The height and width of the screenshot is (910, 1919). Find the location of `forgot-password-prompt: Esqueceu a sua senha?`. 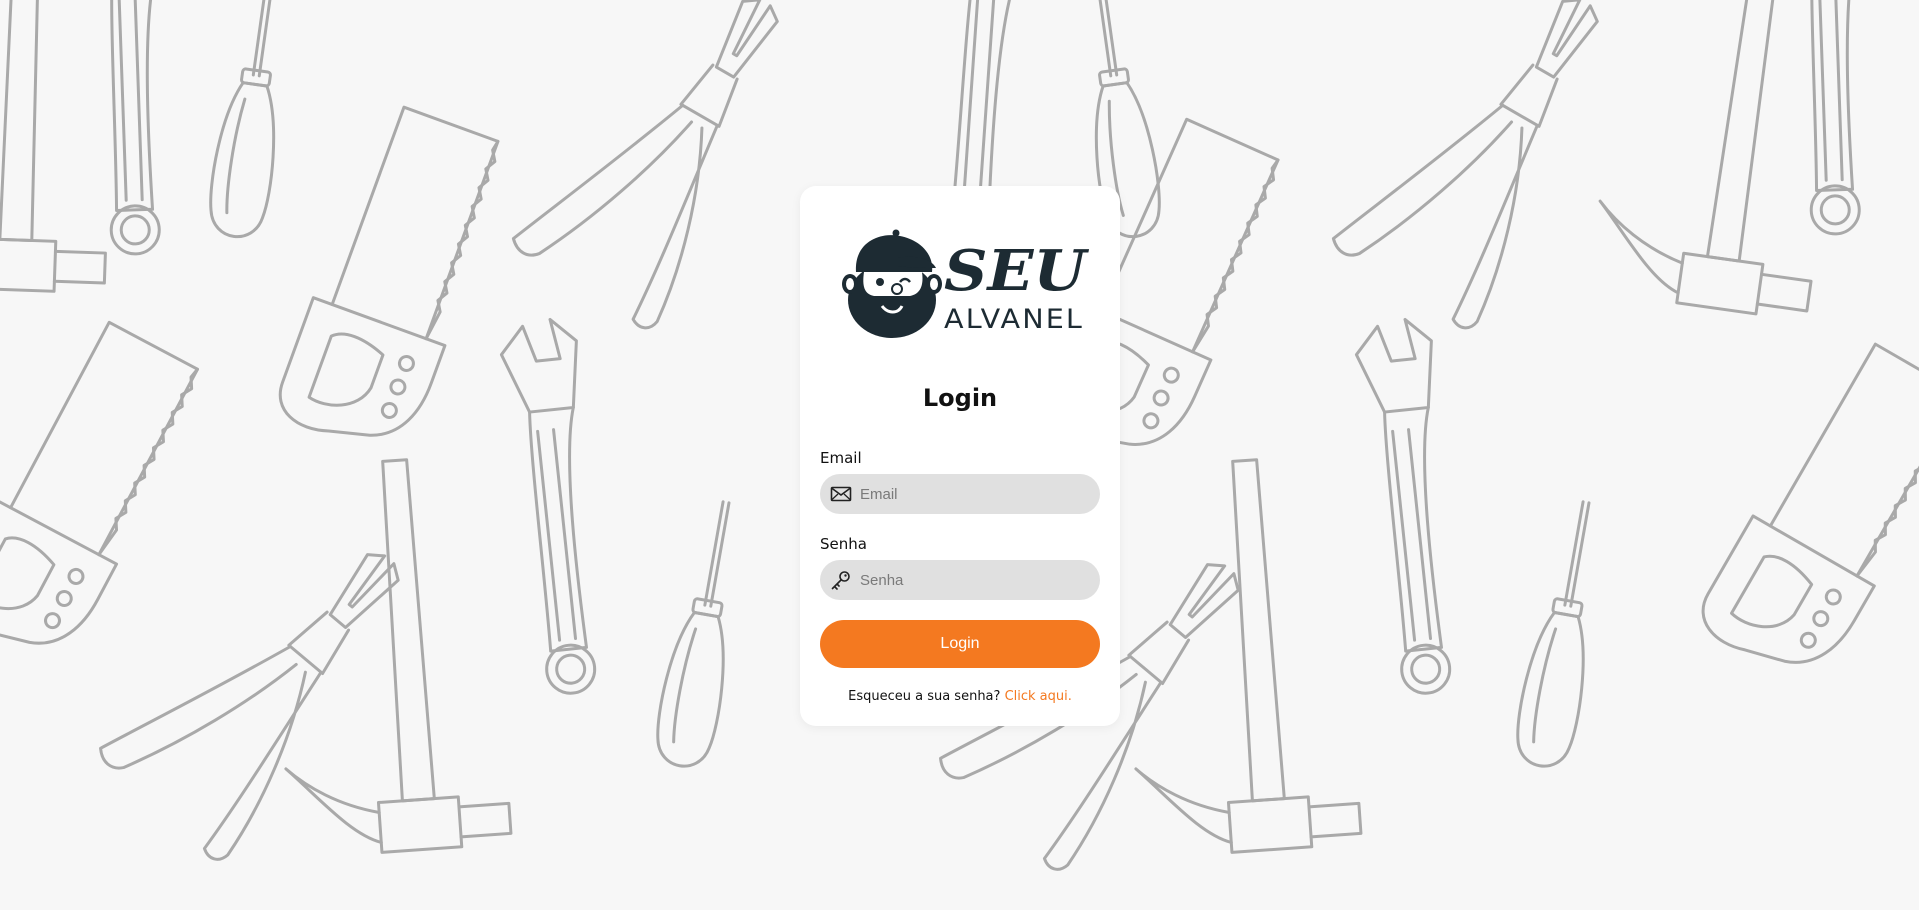

forgot-password-prompt: Esqueceu a sua senha? is located at coordinates (924, 696).